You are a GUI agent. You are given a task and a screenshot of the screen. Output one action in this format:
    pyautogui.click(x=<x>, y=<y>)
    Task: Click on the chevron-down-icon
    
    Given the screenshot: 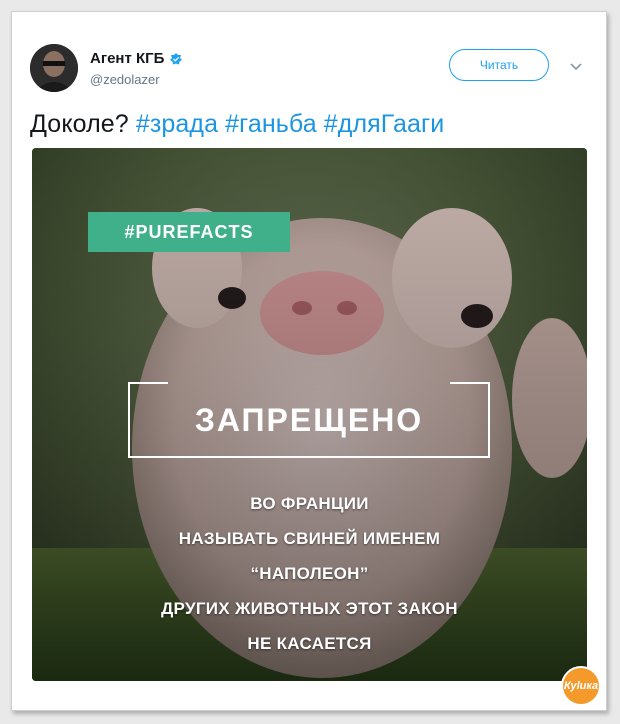 What is the action you would take?
    pyautogui.click(x=576, y=66)
    